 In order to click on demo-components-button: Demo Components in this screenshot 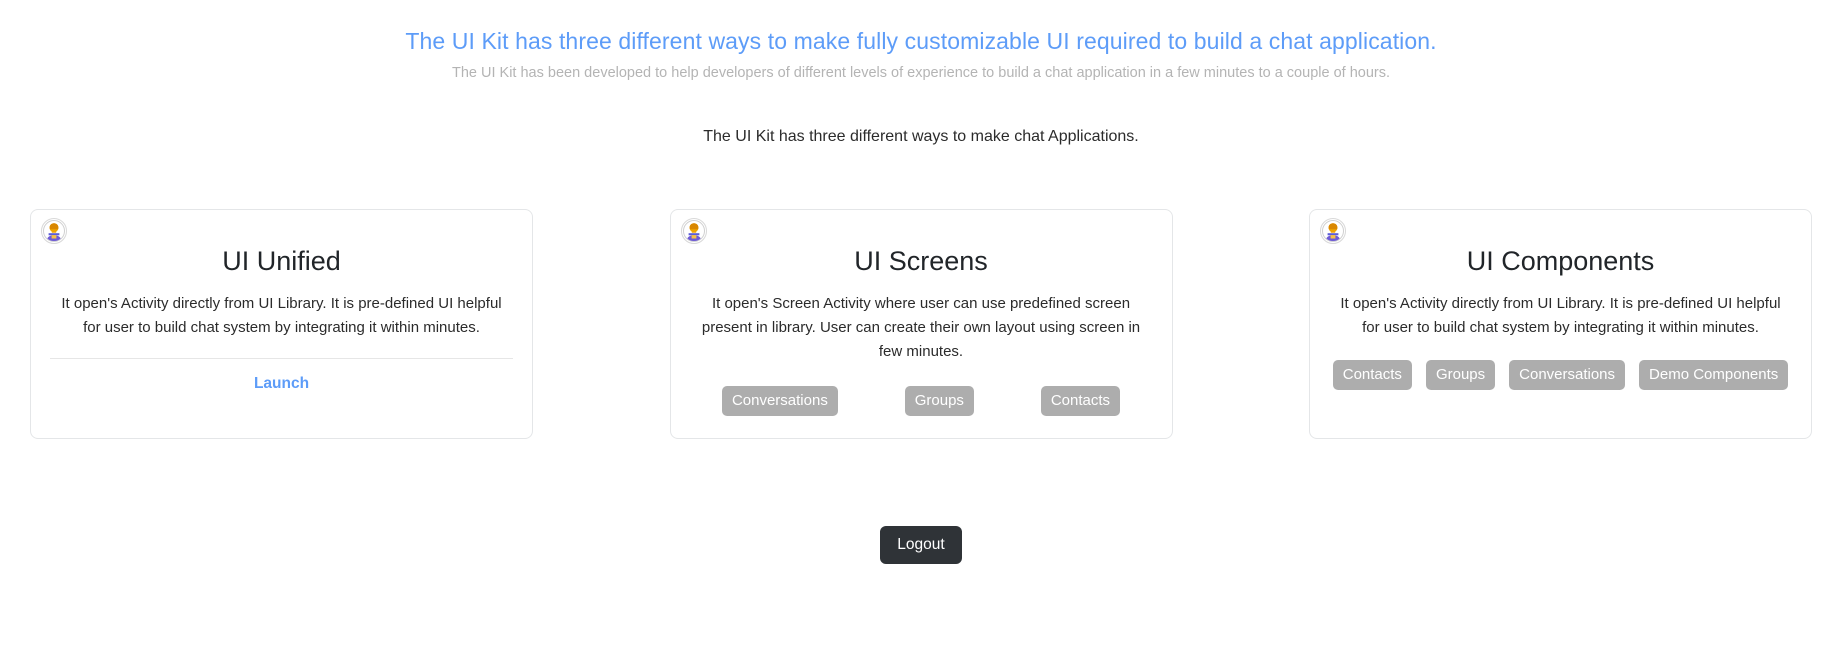, I will do `click(1714, 375)`.